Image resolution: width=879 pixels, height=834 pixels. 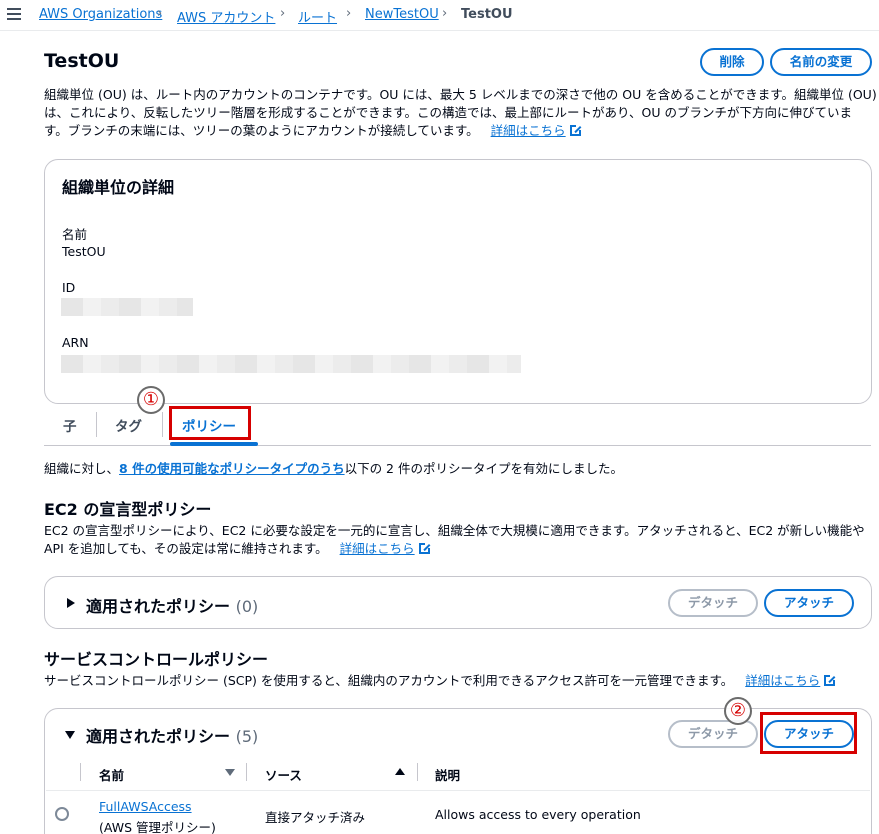 I want to click on policy-type-label: (AWS 管理ポリシー), so click(x=157, y=827).